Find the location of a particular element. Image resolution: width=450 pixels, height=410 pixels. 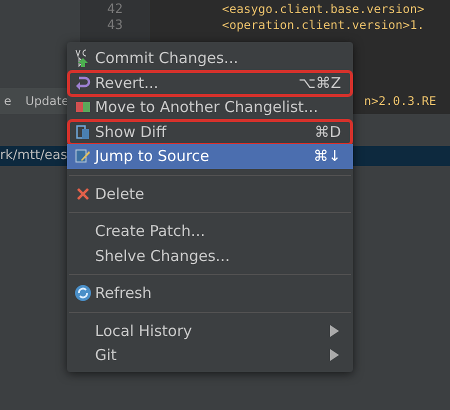

menu-item: Delete is located at coordinates (210, 194).